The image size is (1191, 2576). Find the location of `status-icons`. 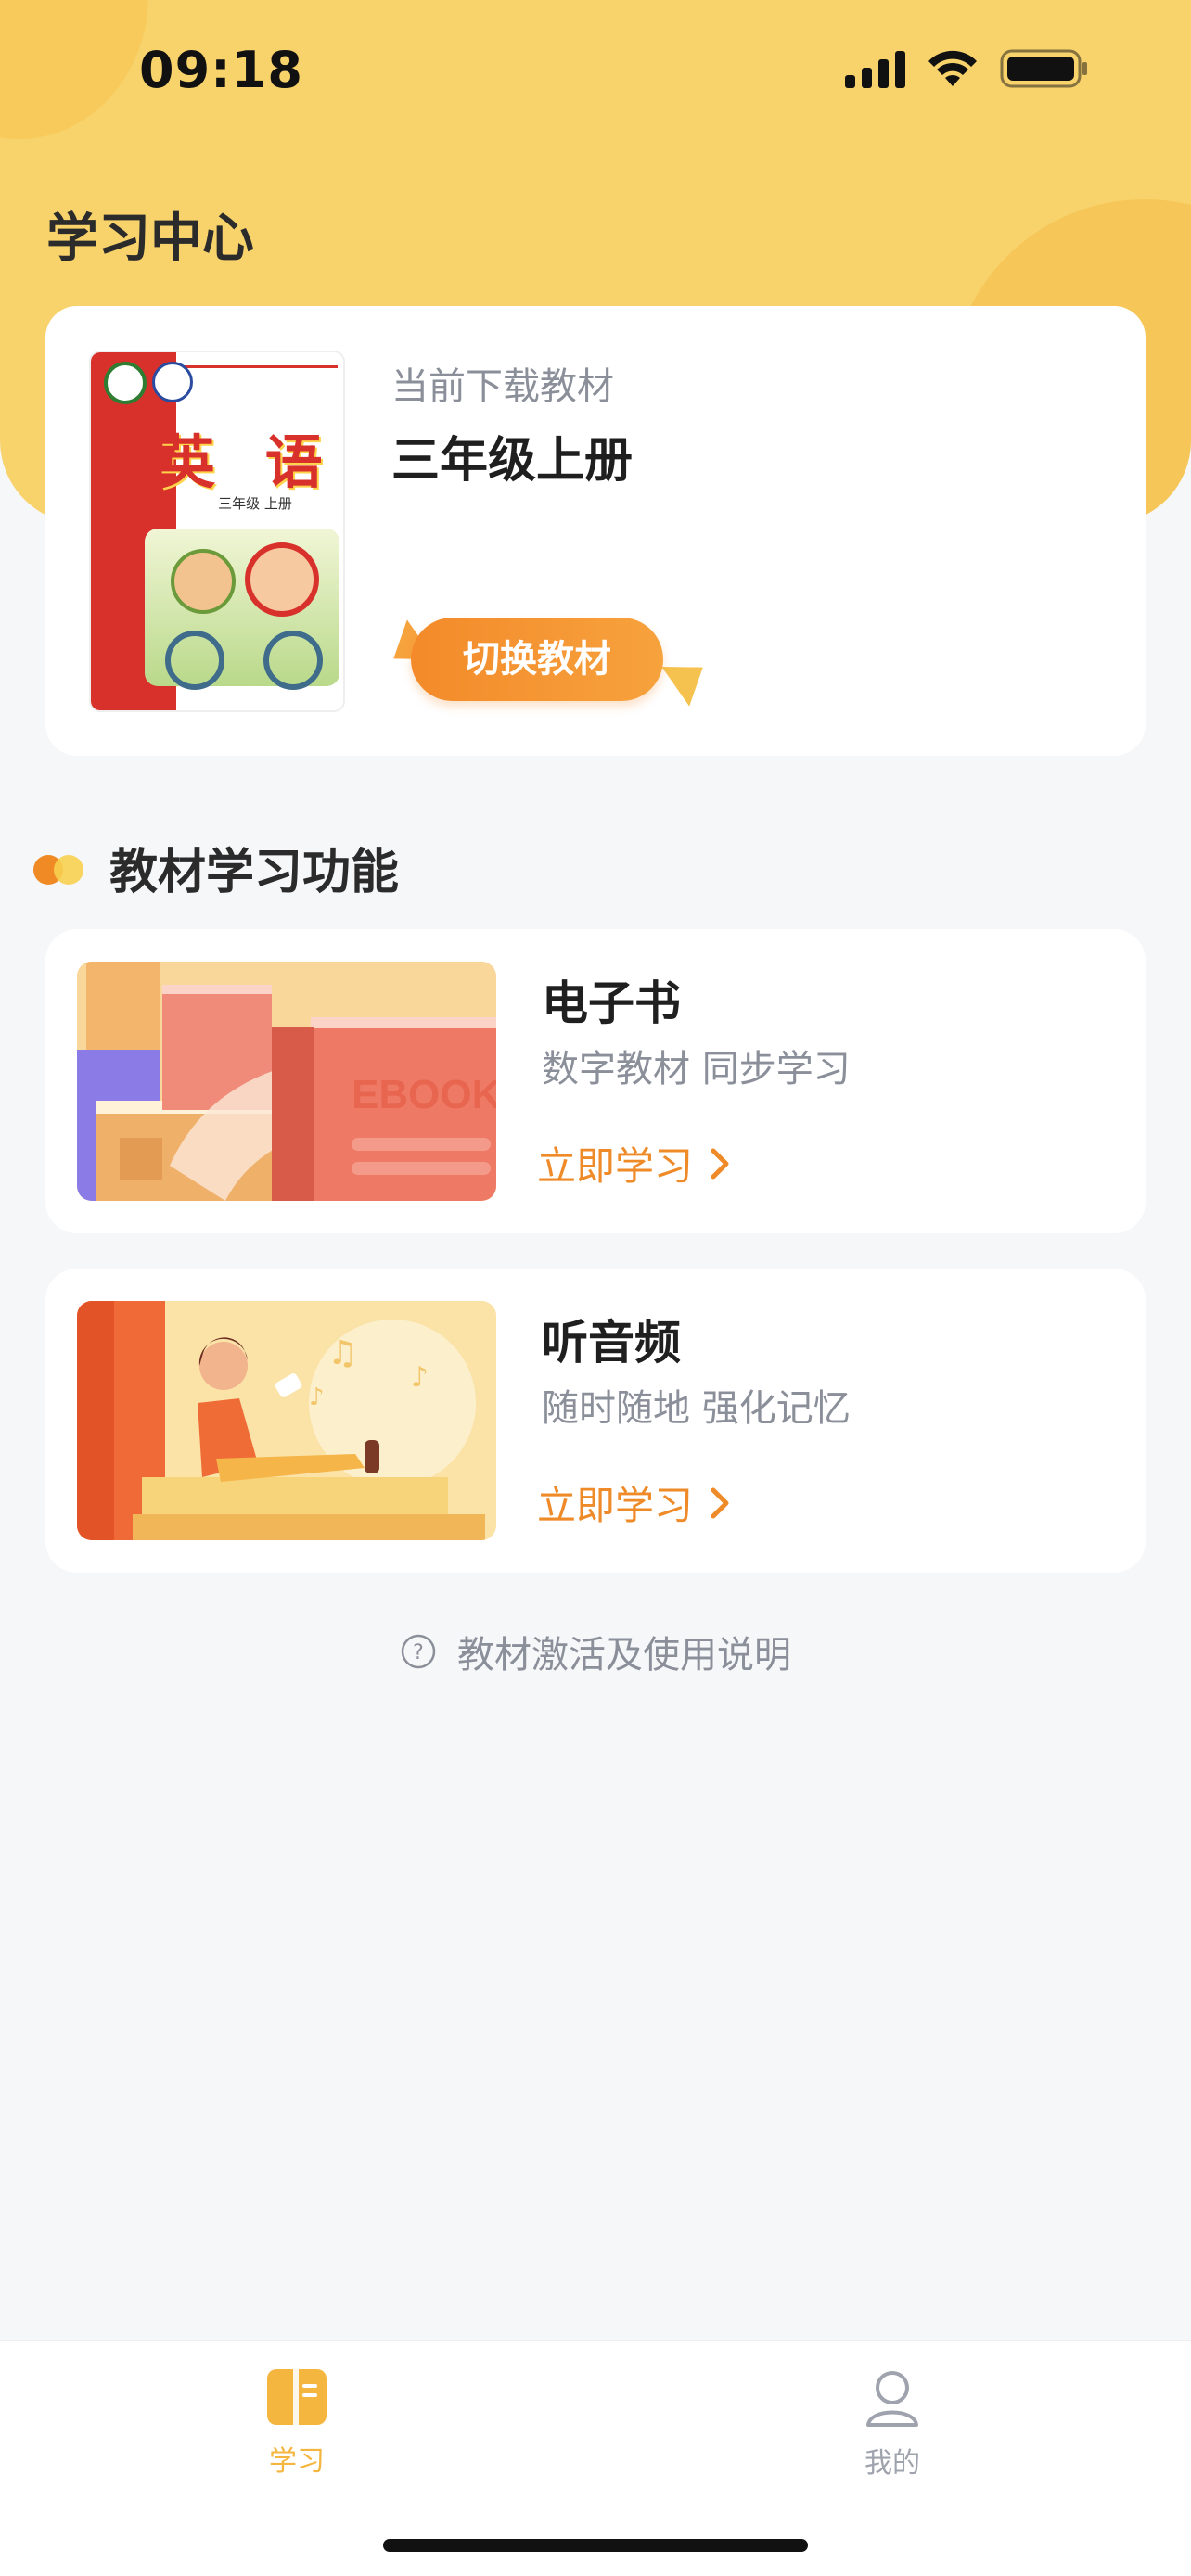

status-icons is located at coordinates (967, 68).